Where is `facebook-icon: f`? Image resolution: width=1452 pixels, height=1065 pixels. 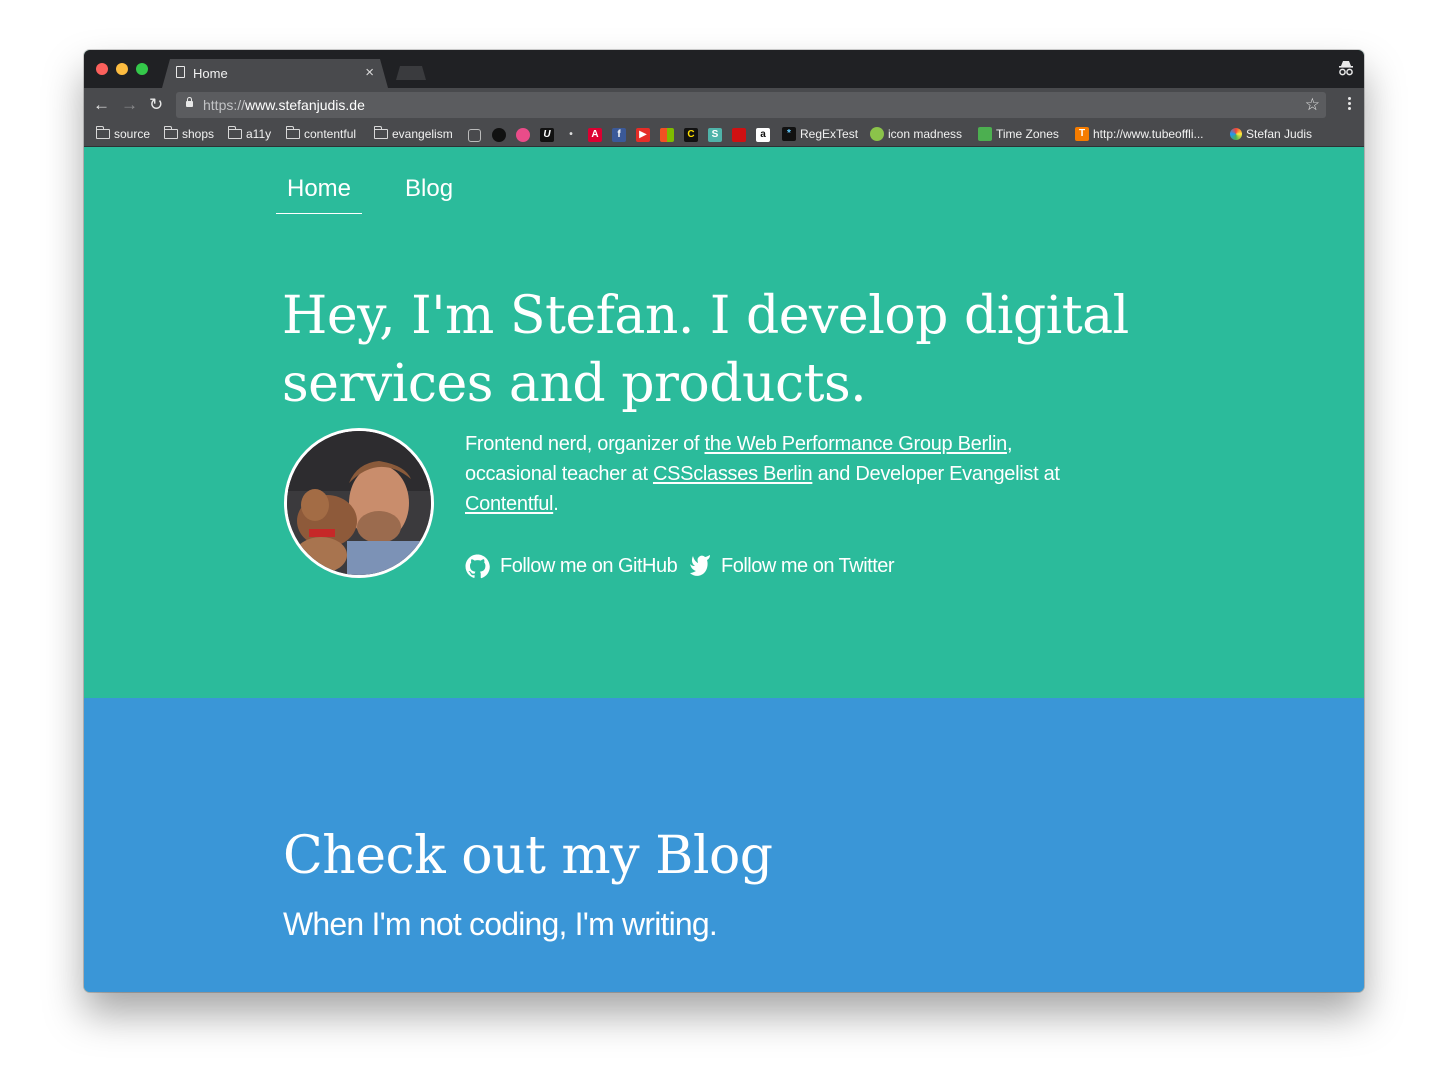 facebook-icon: f is located at coordinates (619, 135).